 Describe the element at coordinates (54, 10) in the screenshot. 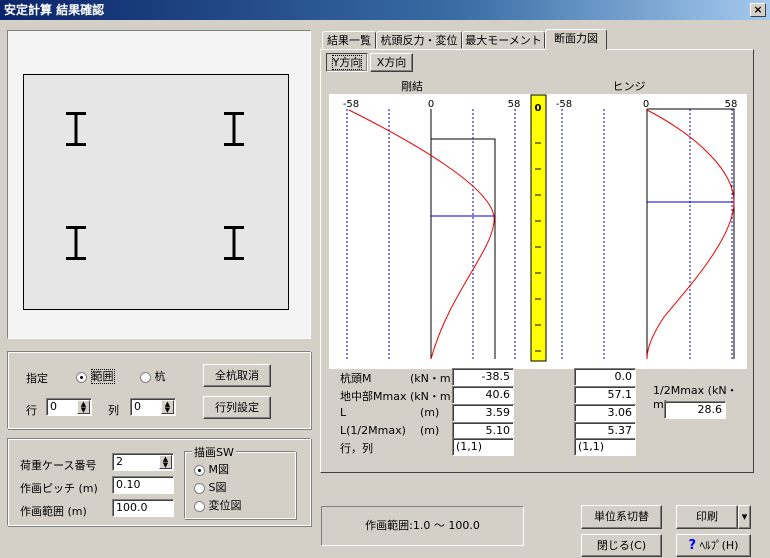

I see `window-title: 安定計算 結果確認` at that location.